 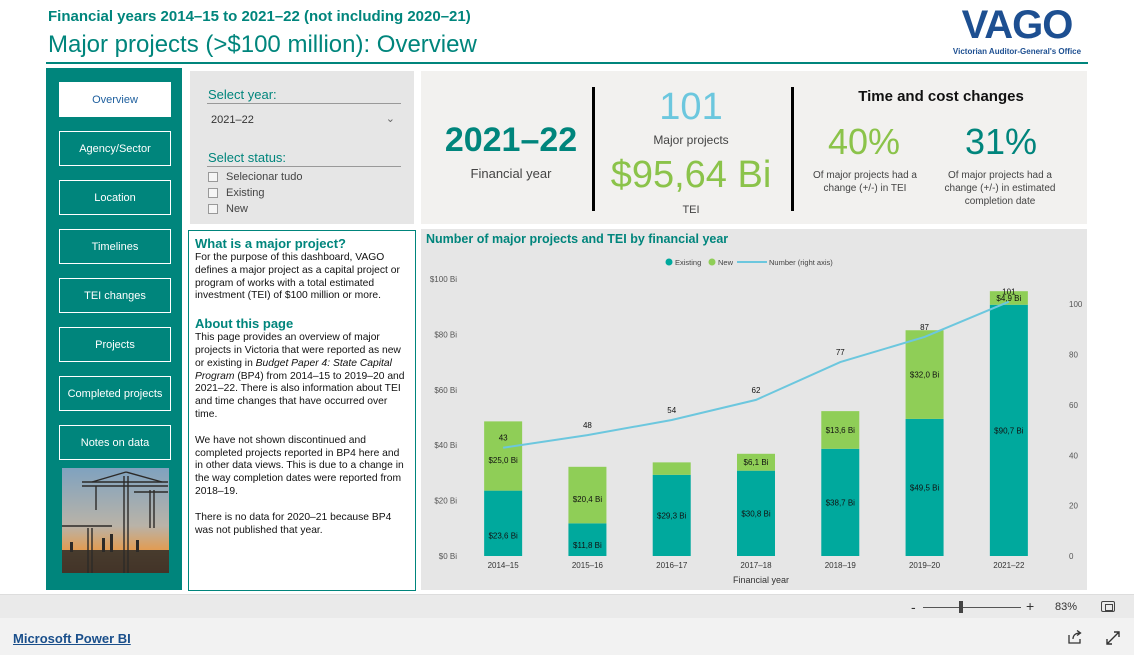 I want to click on line-data-label: 43, so click(x=503, y=438).